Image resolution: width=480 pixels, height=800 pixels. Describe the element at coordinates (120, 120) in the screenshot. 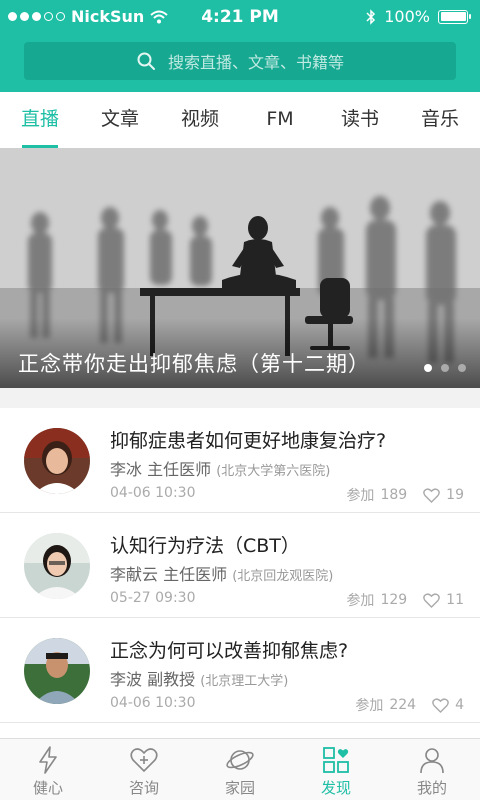

I see `tab-articles: 文章` at that location.